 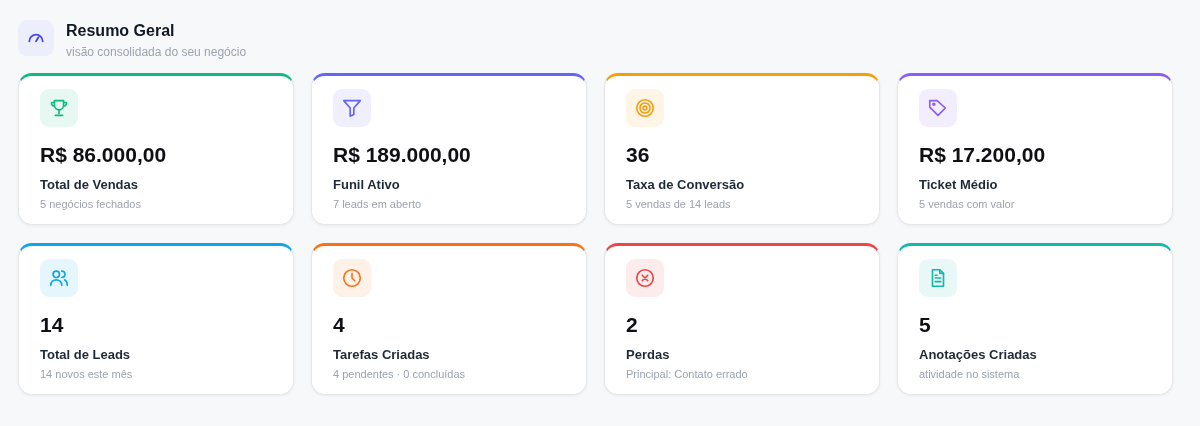 What do you see at coordinates (156, 52) in the screenshot?
I see `section-subtitle: visão consolidada do seu negócio` at bounding box center [156, 52].